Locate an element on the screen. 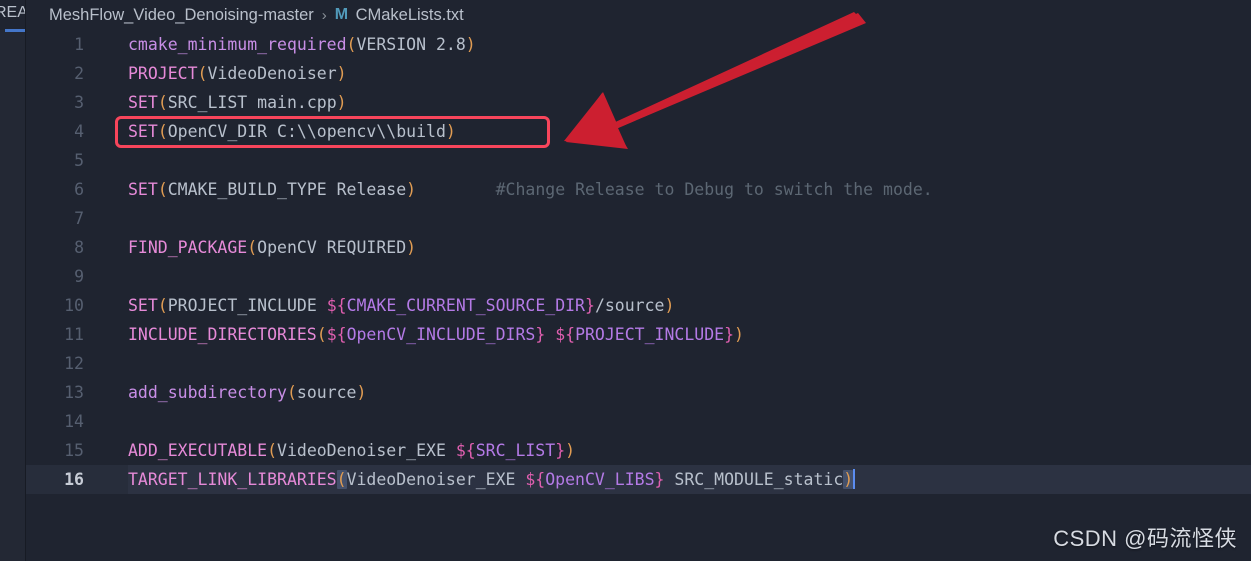 This screenshot has width=1251, height=561. code-token: PROJECT is located at coordinates (163, 73).